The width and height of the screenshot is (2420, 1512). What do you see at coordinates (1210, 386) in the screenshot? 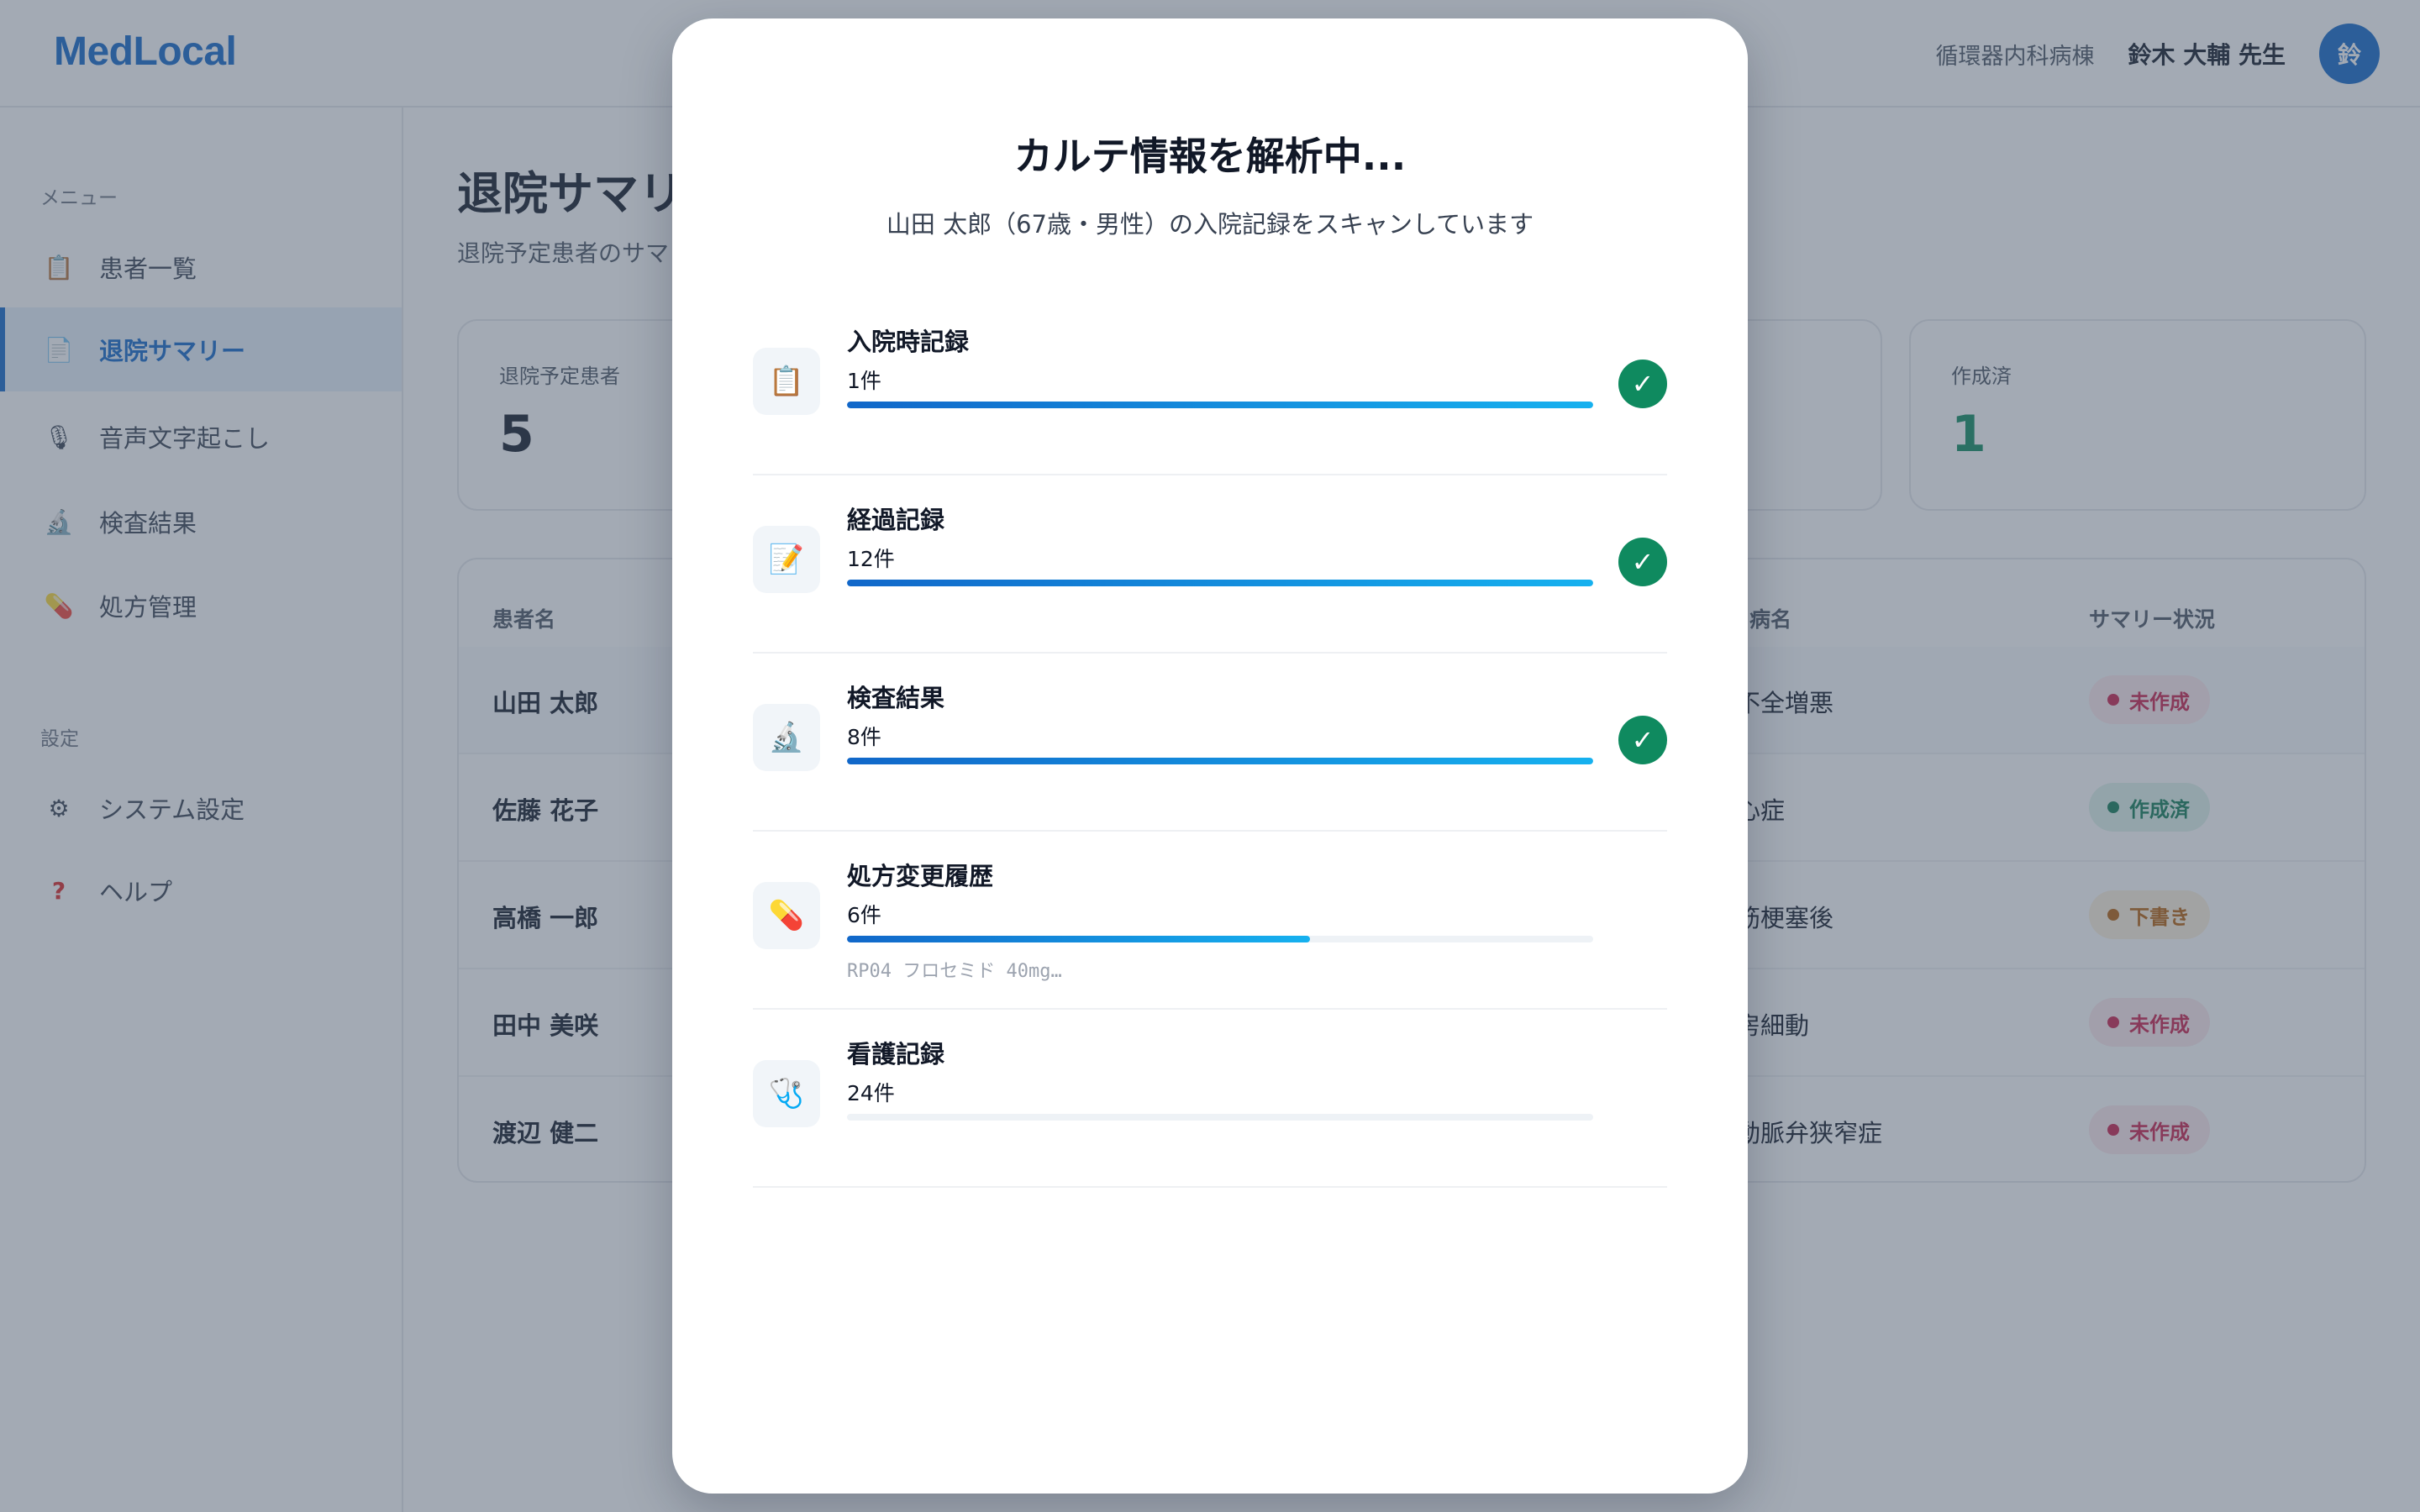
I see `scan-step-admission-record: 📋 入院時記録 1件 ✓` at bounding box center [1210, 386].